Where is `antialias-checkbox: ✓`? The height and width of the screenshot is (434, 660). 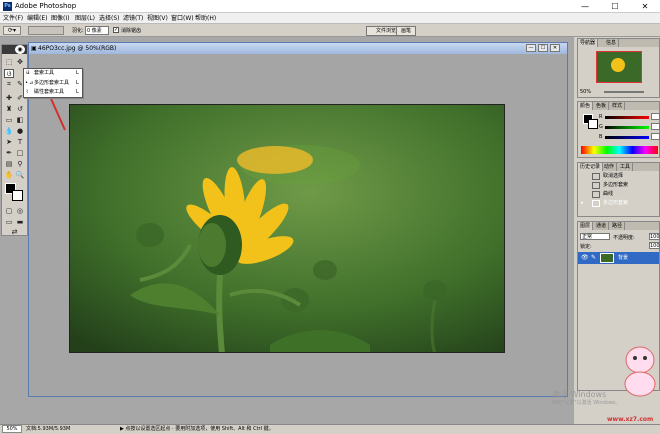 antialias-checkbox: ✓ is located at coordinates (116, 30).